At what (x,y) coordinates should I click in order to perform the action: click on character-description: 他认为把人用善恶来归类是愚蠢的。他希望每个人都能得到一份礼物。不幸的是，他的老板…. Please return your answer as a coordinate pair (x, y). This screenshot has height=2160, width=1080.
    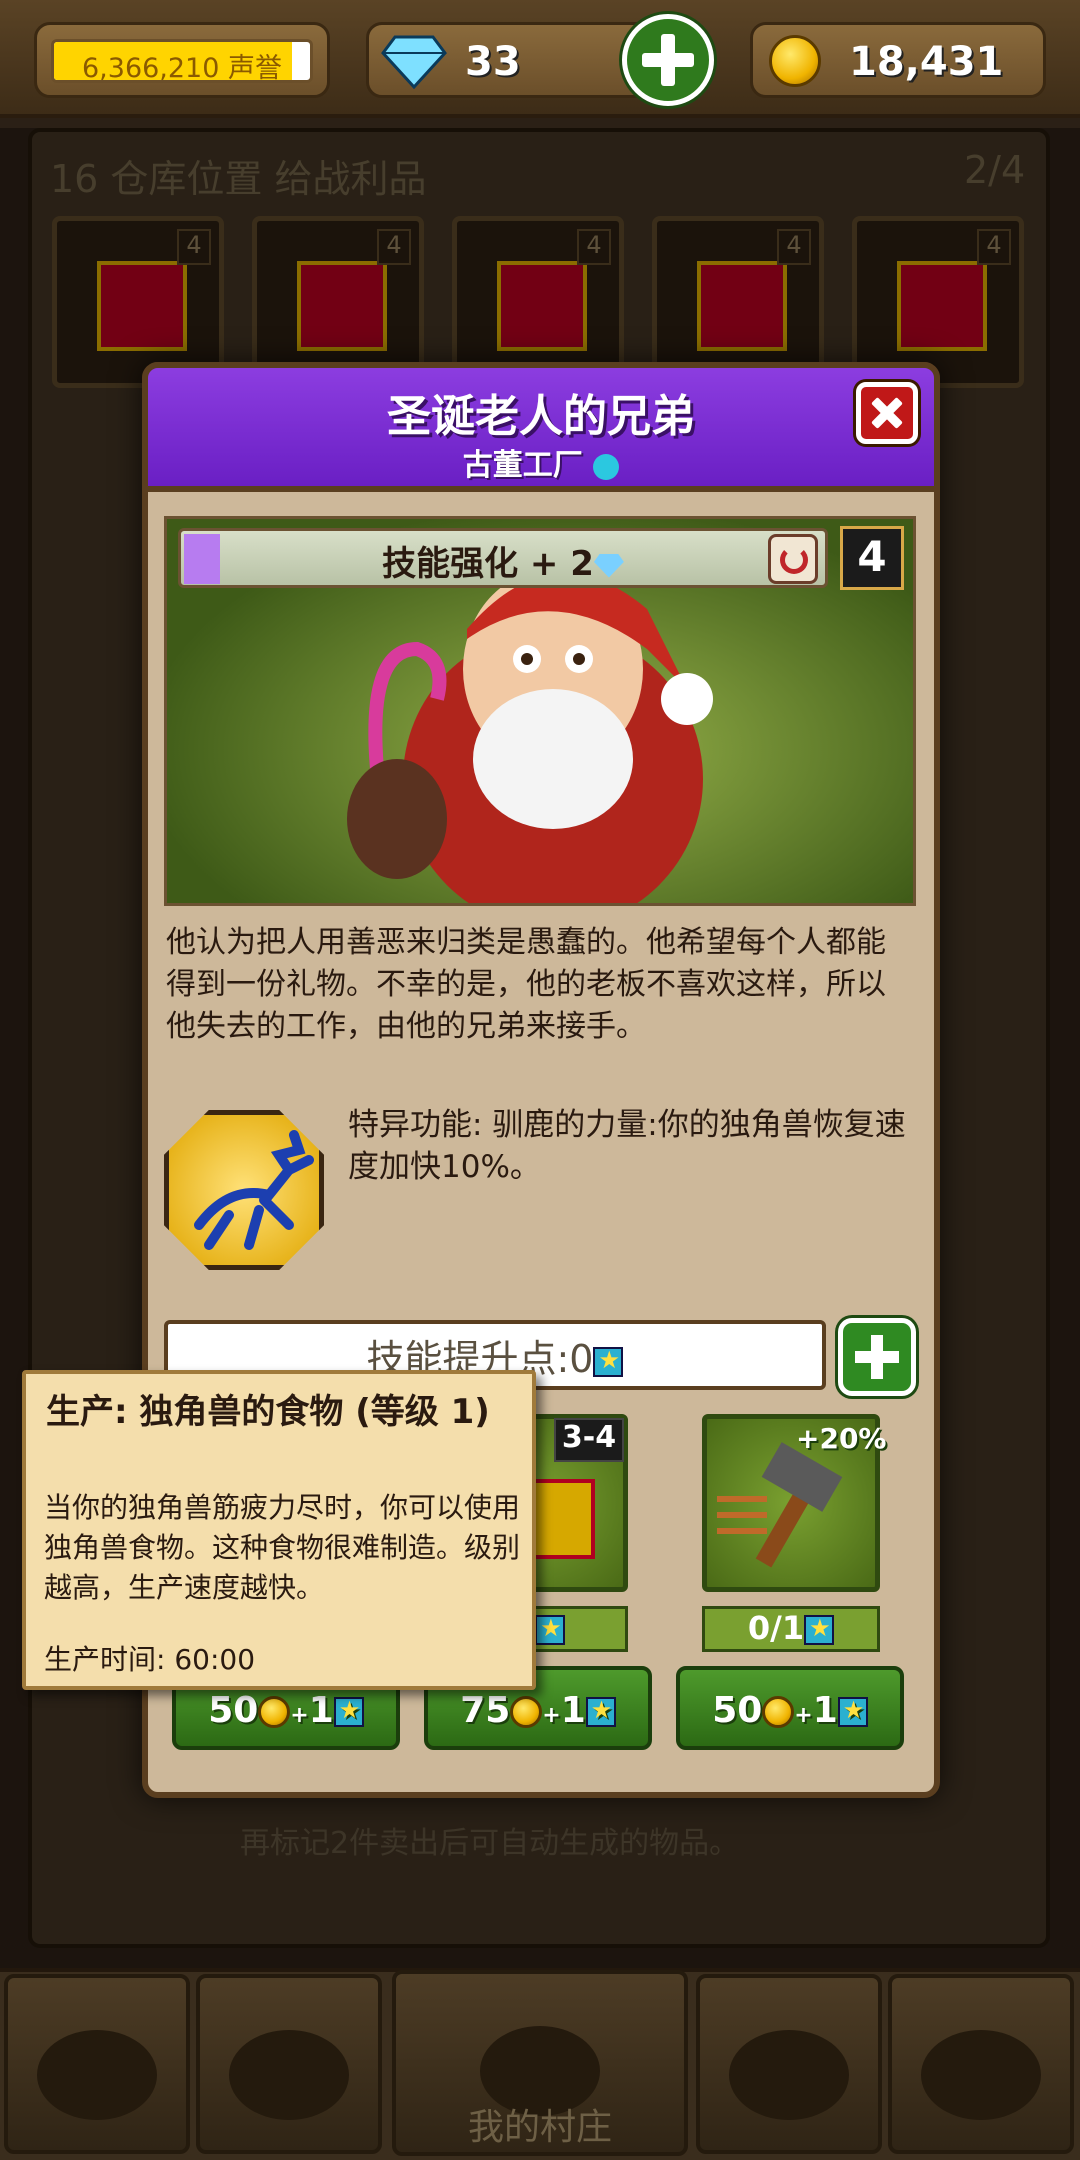
    Looking at the image, I should click on (526, 984).